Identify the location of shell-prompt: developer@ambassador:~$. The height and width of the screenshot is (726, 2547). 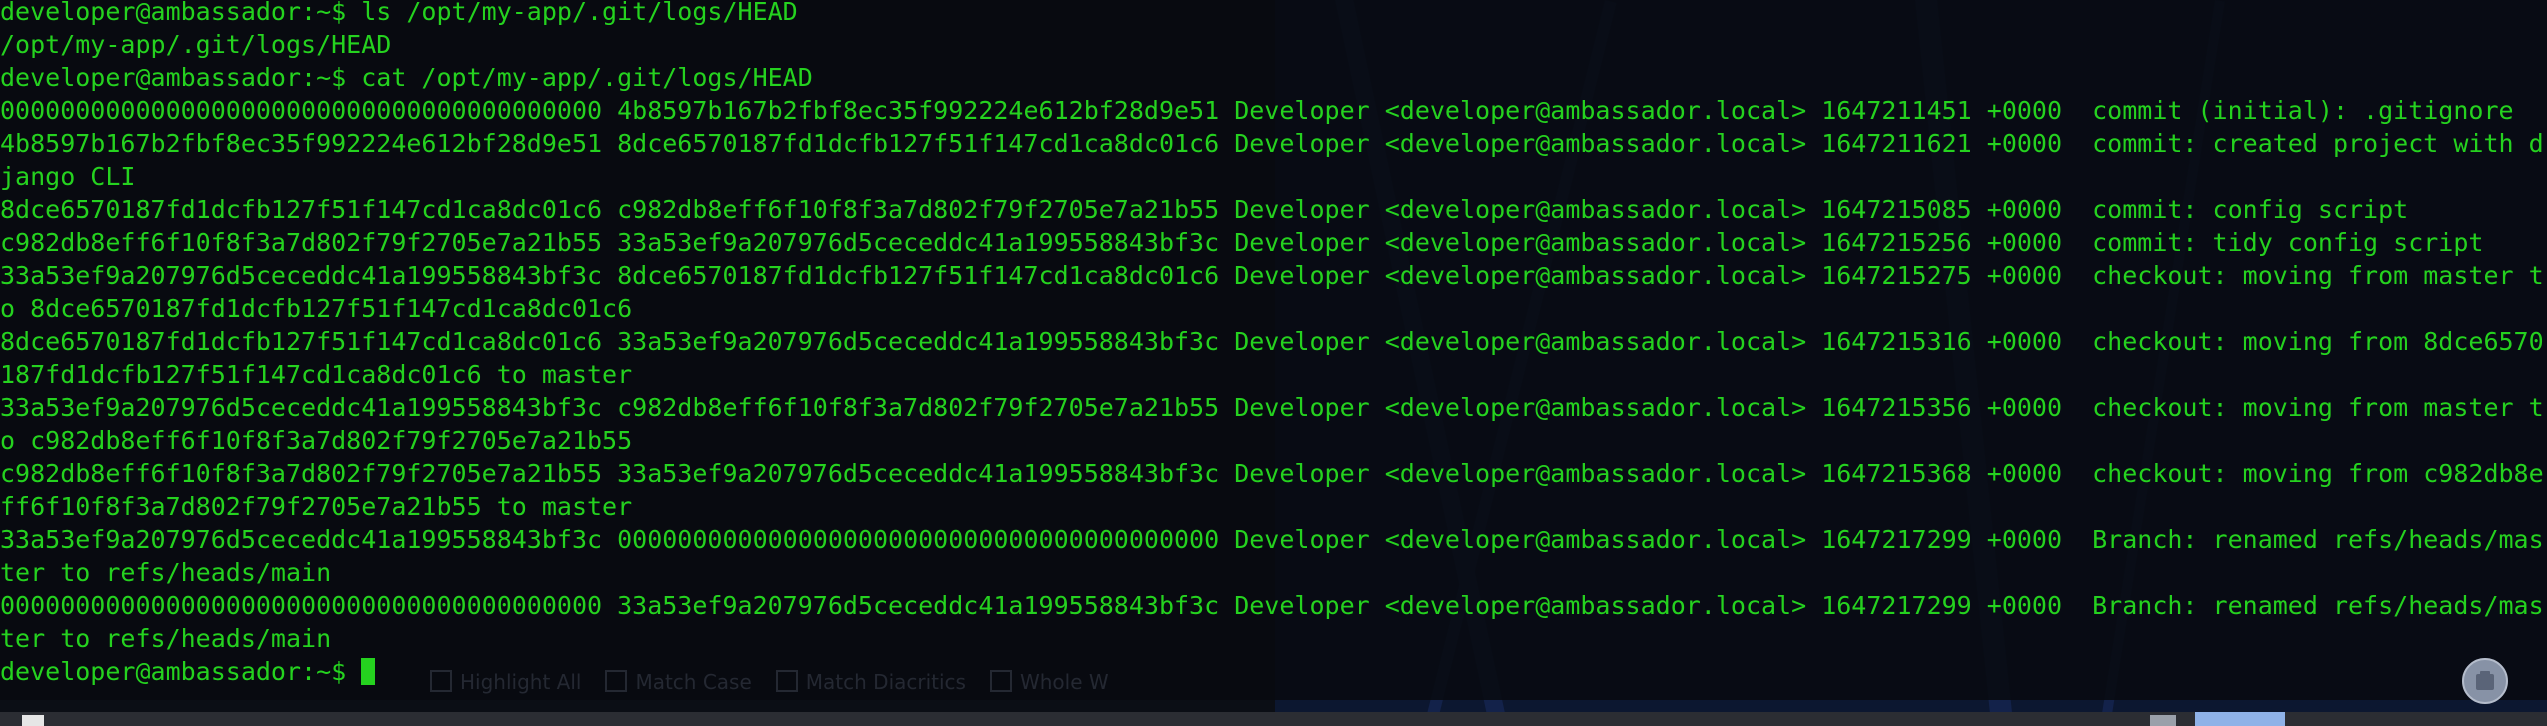
(181, 671).